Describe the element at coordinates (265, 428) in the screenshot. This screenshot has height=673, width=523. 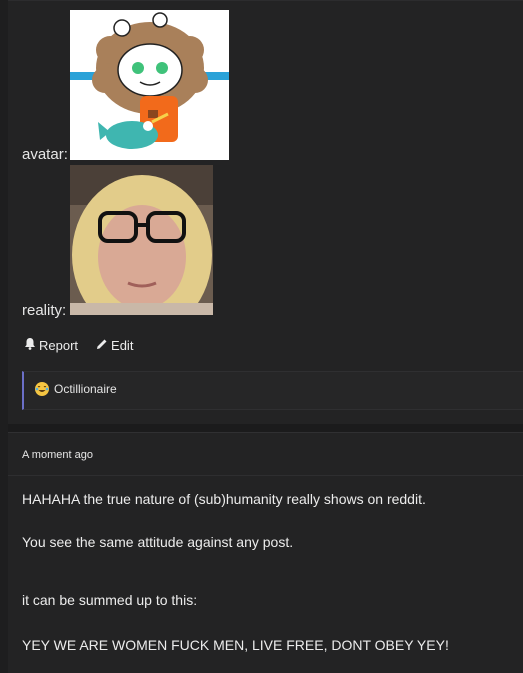
I see `section-divider` at that location.